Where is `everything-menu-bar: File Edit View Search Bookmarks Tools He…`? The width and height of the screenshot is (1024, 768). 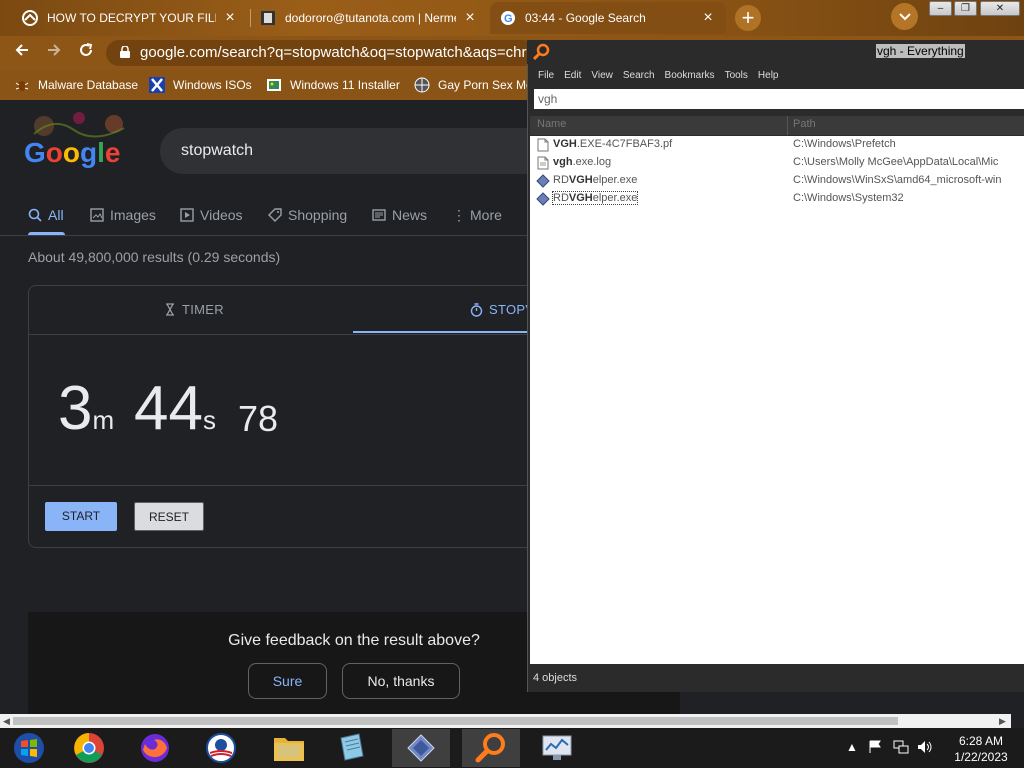 everything-menu-bar: File Edit View Search Bookmarks Tools He… is located at coordinates (776, 75).